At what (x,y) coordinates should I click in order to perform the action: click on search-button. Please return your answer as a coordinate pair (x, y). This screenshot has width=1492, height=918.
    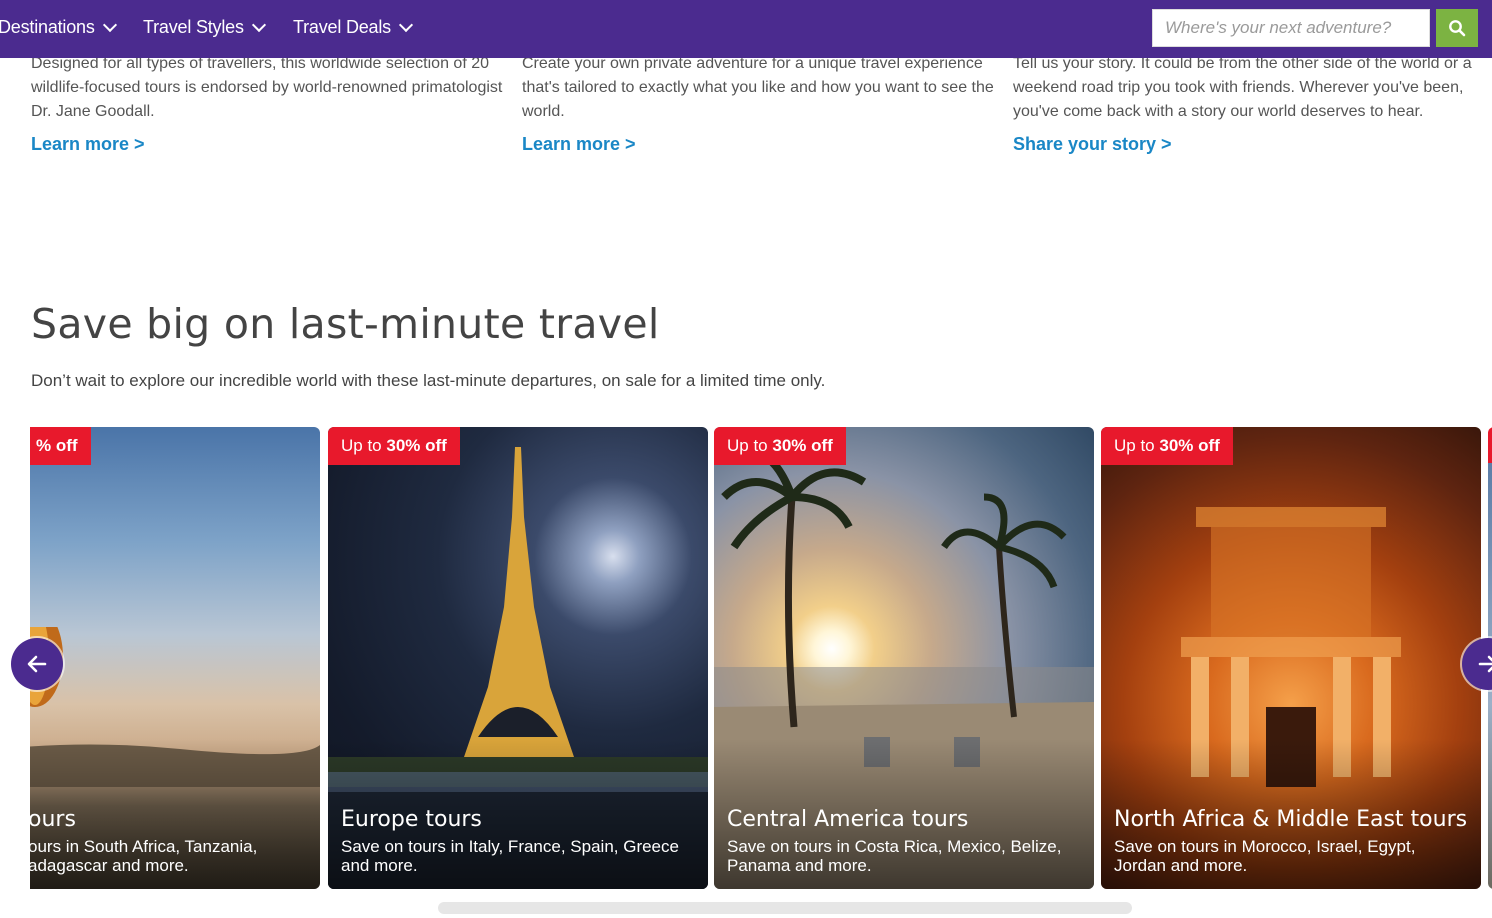
    Looking at the image, I should click on (1457, 28).